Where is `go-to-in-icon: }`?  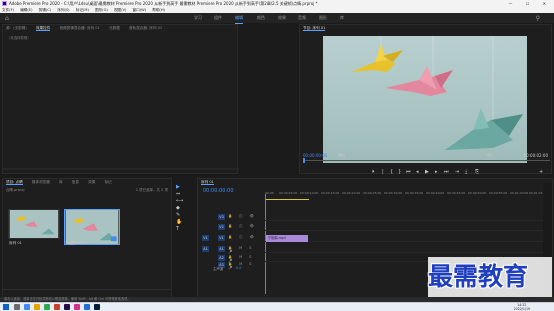 go-to-in-icon: } is located at coordinates (399, 172).